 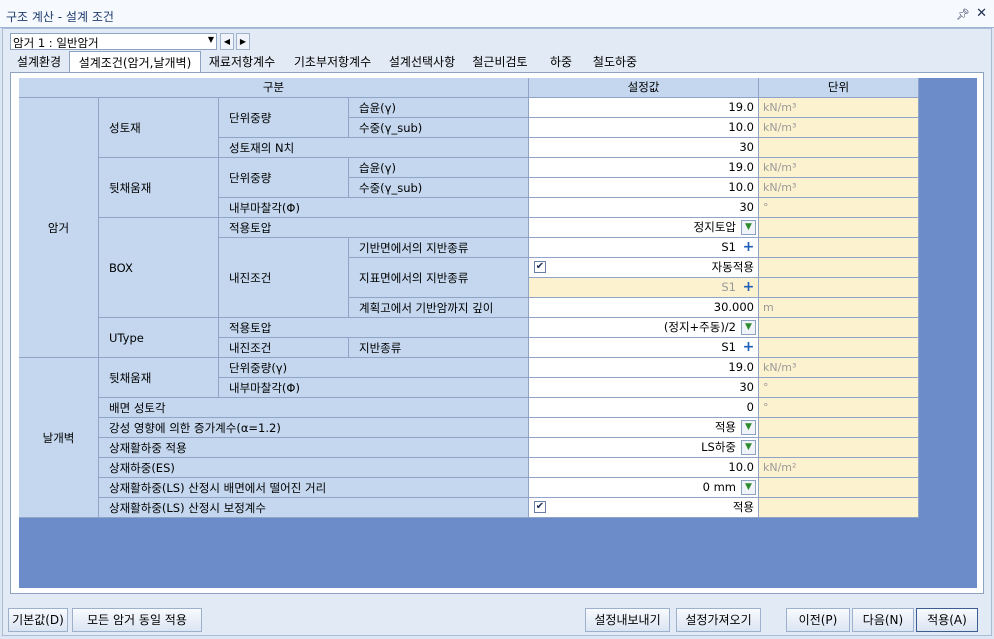 I want to click on tab-rebar-ratio: 철근비검토, so click(x=500, y=61).